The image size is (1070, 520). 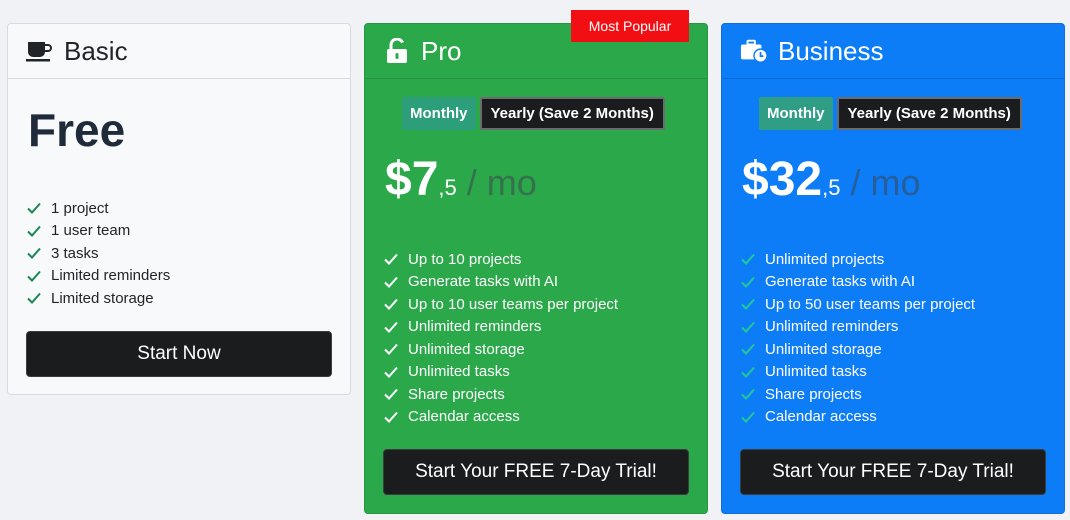 I want to click on pro-price-cents: ,5, so click(x=447, y=187).